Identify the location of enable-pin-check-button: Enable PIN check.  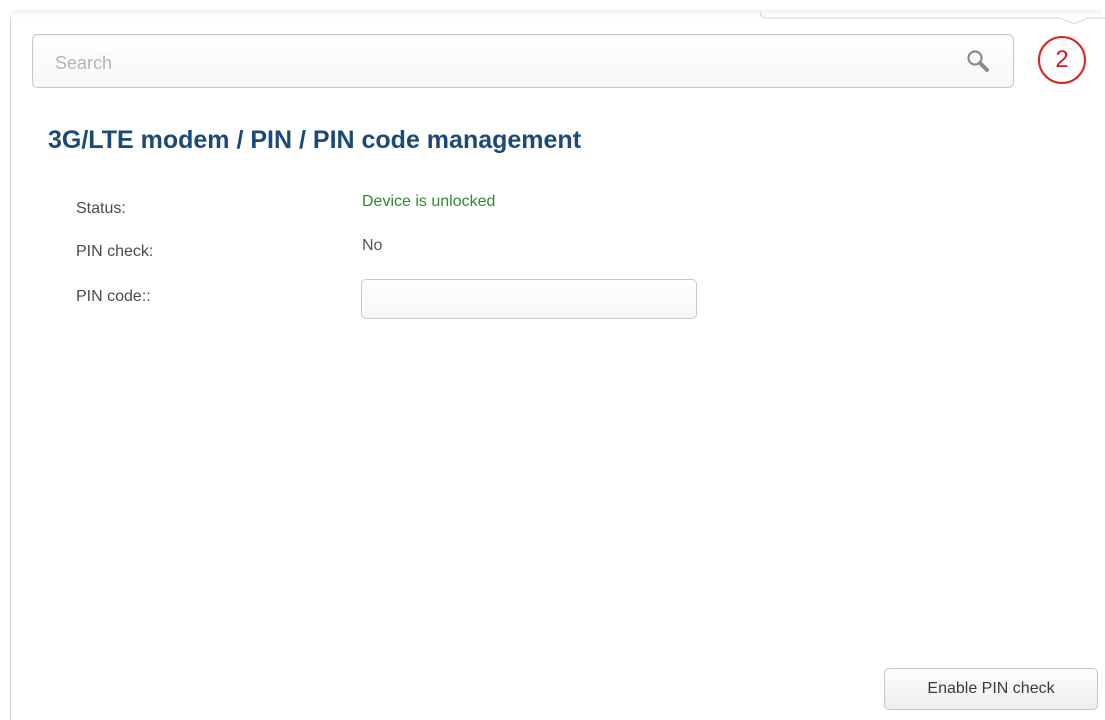
(991, 689).